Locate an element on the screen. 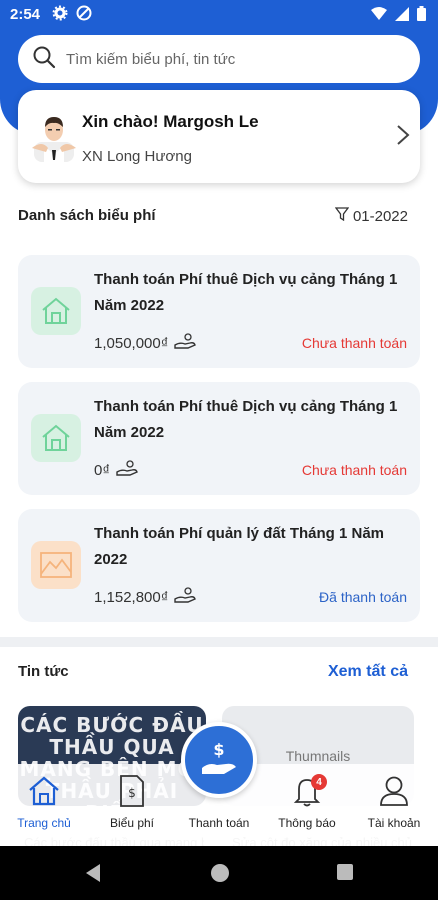 The width and height of the screenshot is (438, 900). user-icon is located at coordinates (394, 791).